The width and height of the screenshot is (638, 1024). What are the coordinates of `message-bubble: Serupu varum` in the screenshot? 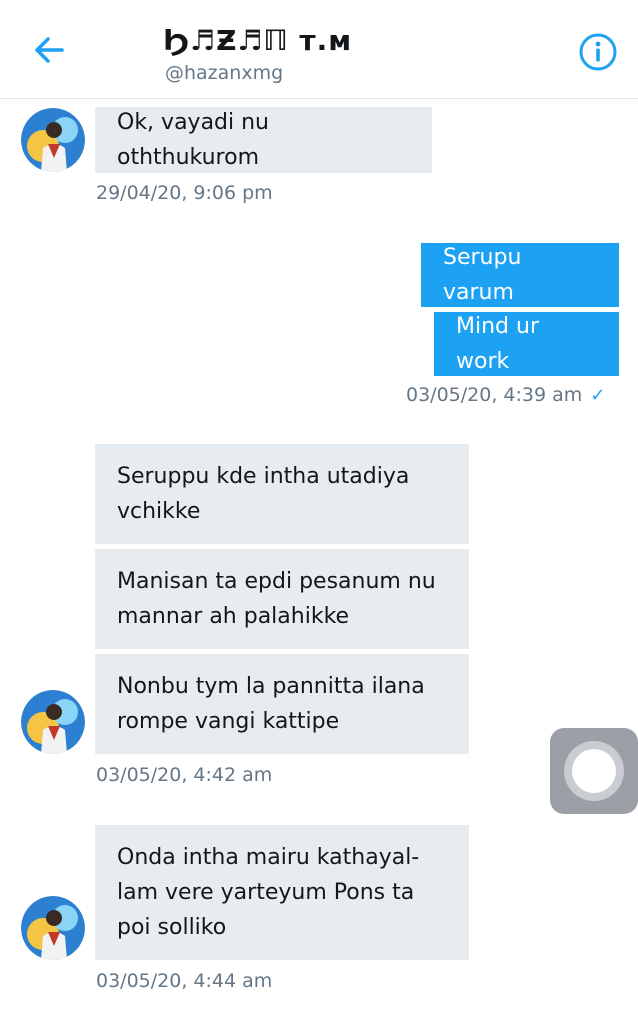 It's located at (520, 275).